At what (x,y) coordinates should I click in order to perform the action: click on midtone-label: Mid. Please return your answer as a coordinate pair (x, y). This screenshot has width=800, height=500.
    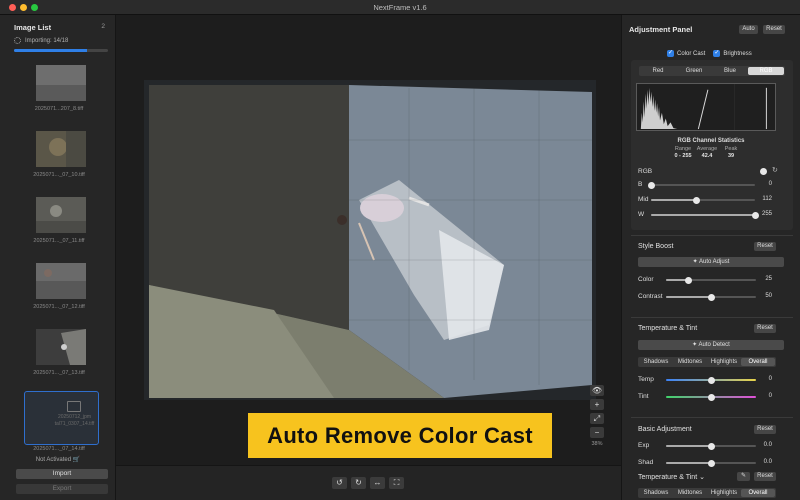
    Looking at the image, I should click on (643, 199).